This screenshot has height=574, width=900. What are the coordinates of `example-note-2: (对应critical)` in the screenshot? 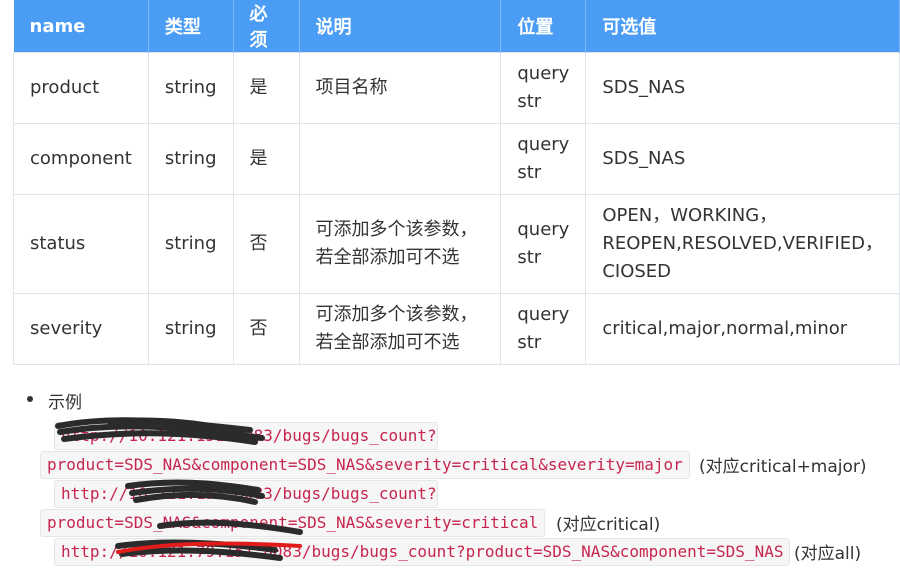 It's located at (608, 525).